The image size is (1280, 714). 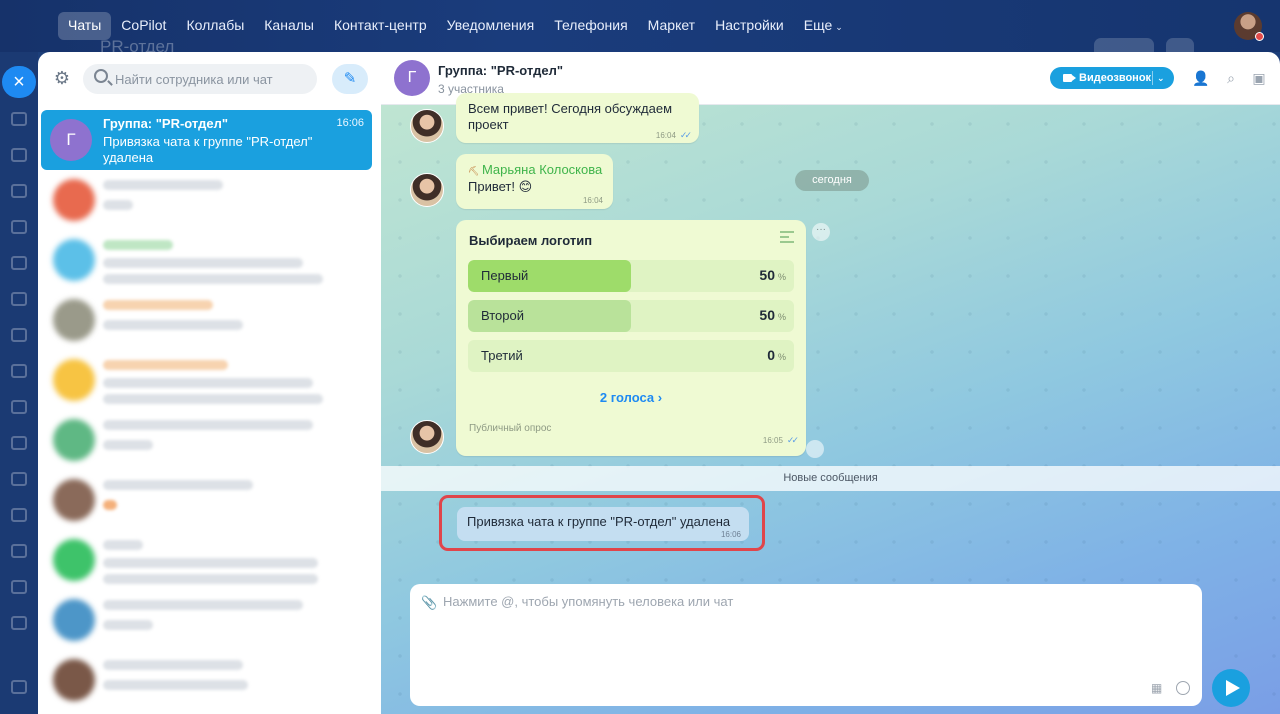 What do you see at coordinates (781, 440) in the screenshot?
I see `message-time: 16:05 ✓✓` at bounding box center [781, 440].